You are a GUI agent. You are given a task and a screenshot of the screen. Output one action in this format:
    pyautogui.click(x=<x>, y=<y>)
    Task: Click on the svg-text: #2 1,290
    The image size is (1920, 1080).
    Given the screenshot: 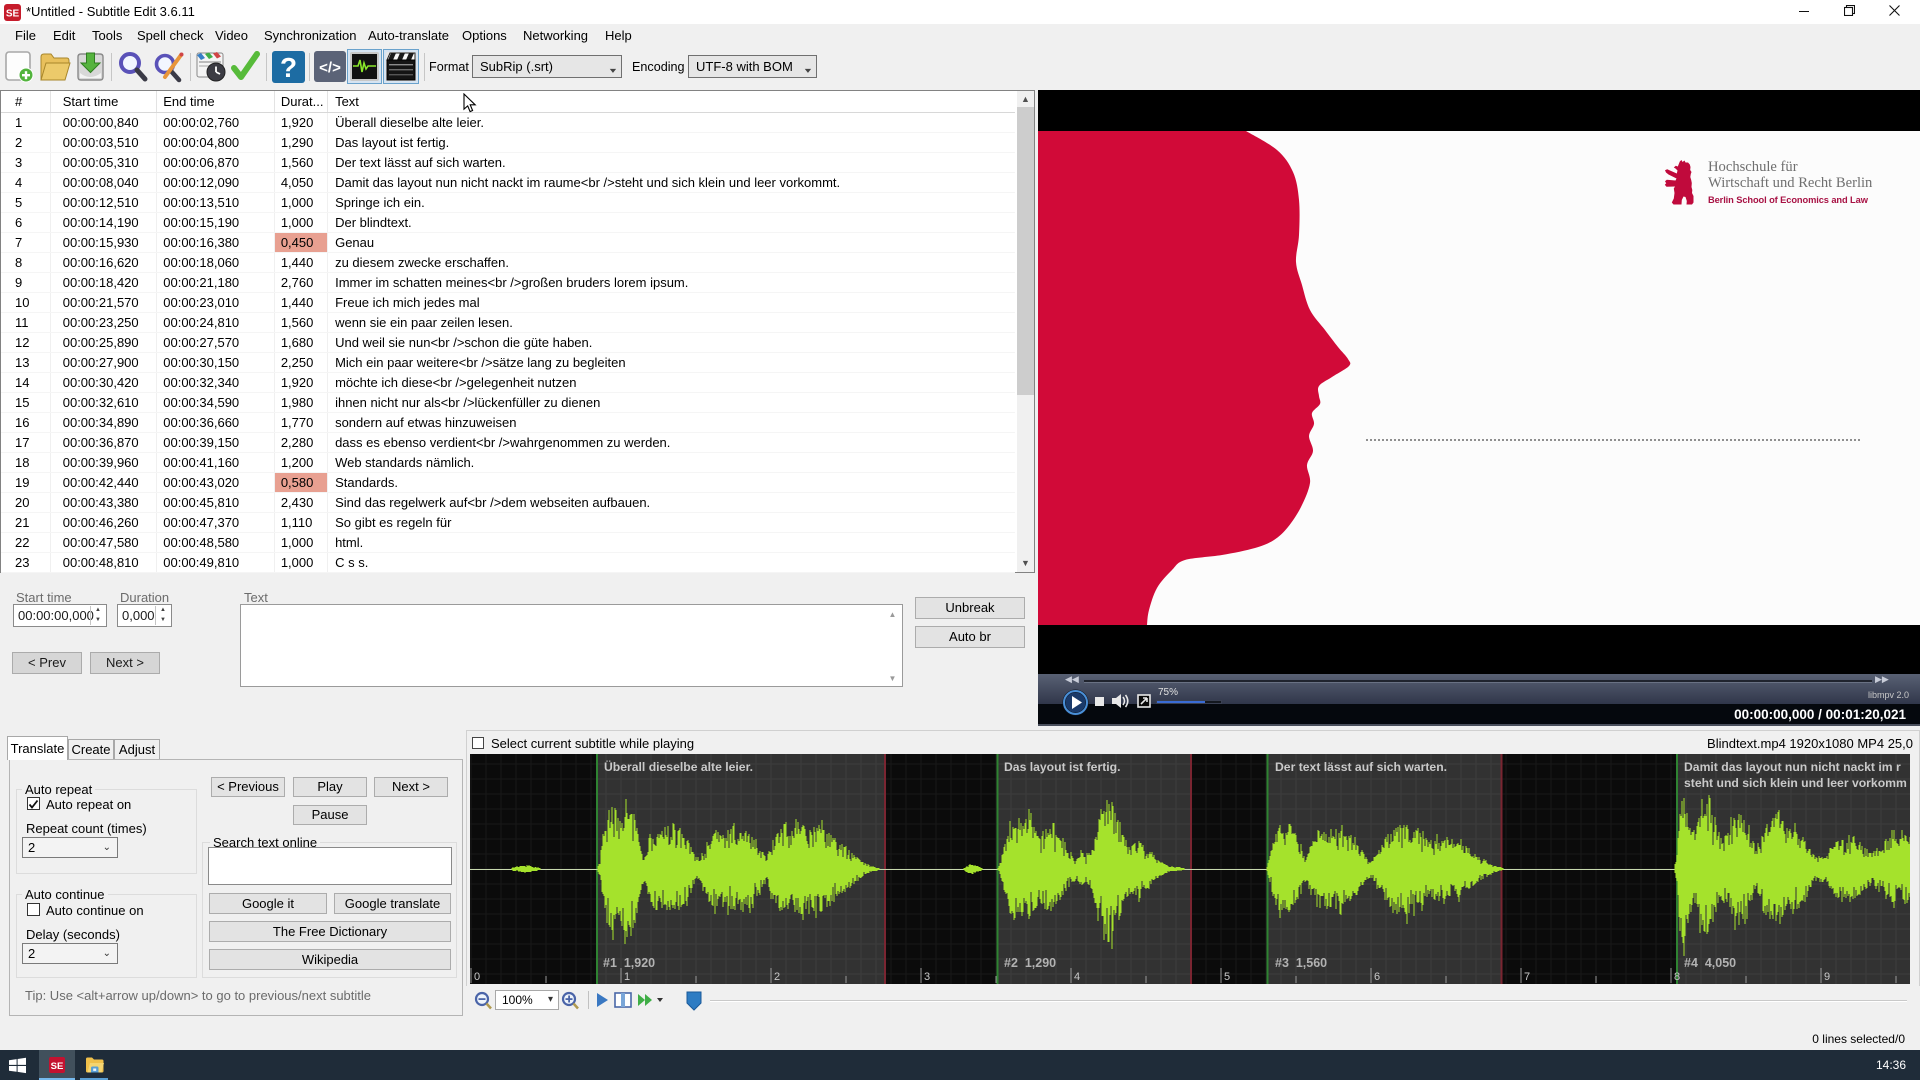 What is the action you would take?
    pyautogui.click(x=1030, y=963)
    